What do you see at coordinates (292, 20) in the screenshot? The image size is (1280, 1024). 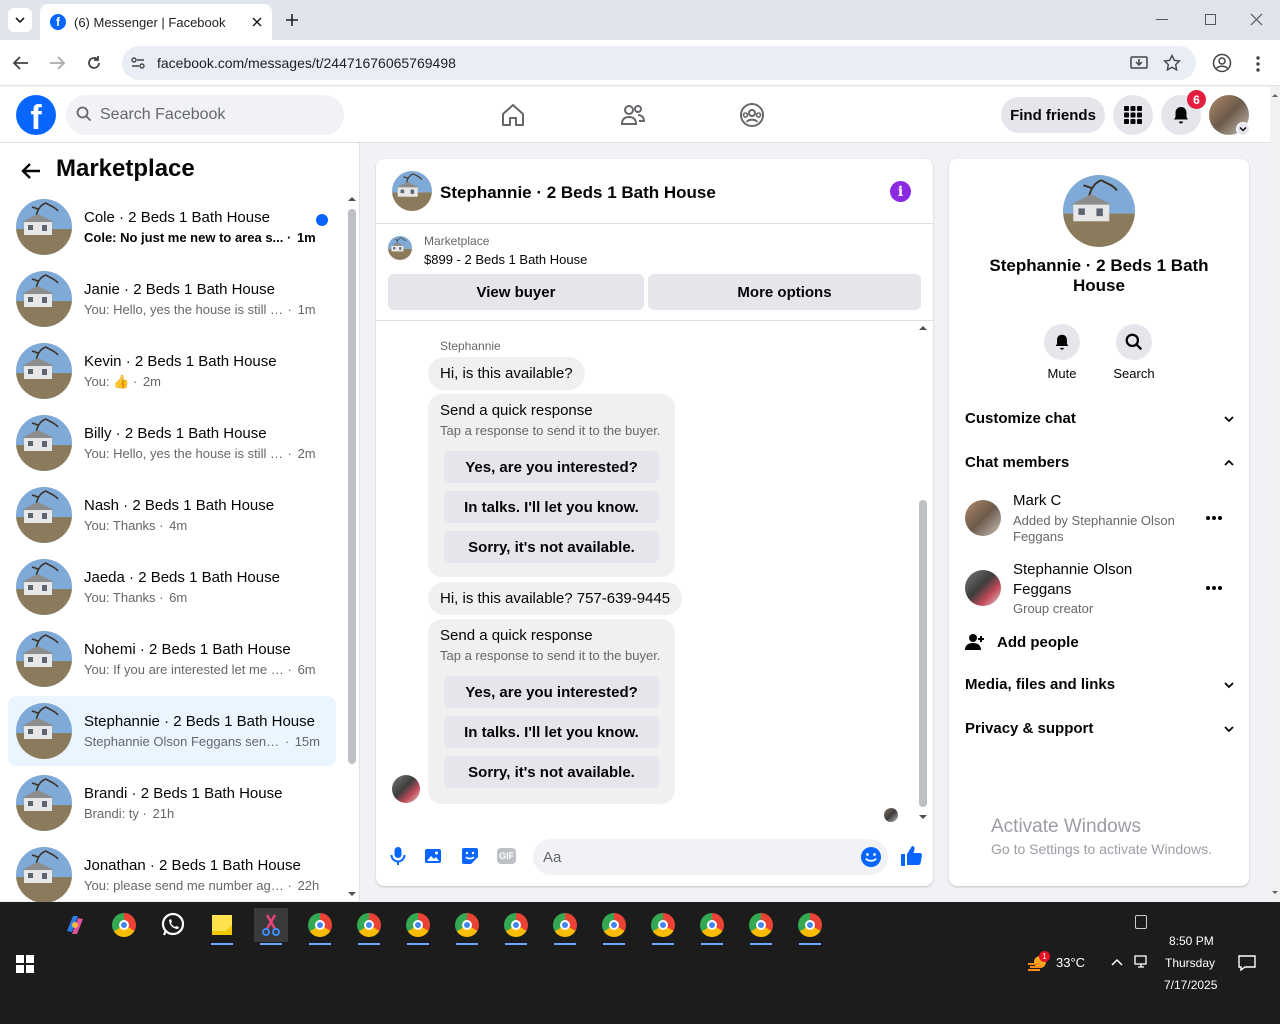 I see `new-tab-button` at bounding box center [292, 20].